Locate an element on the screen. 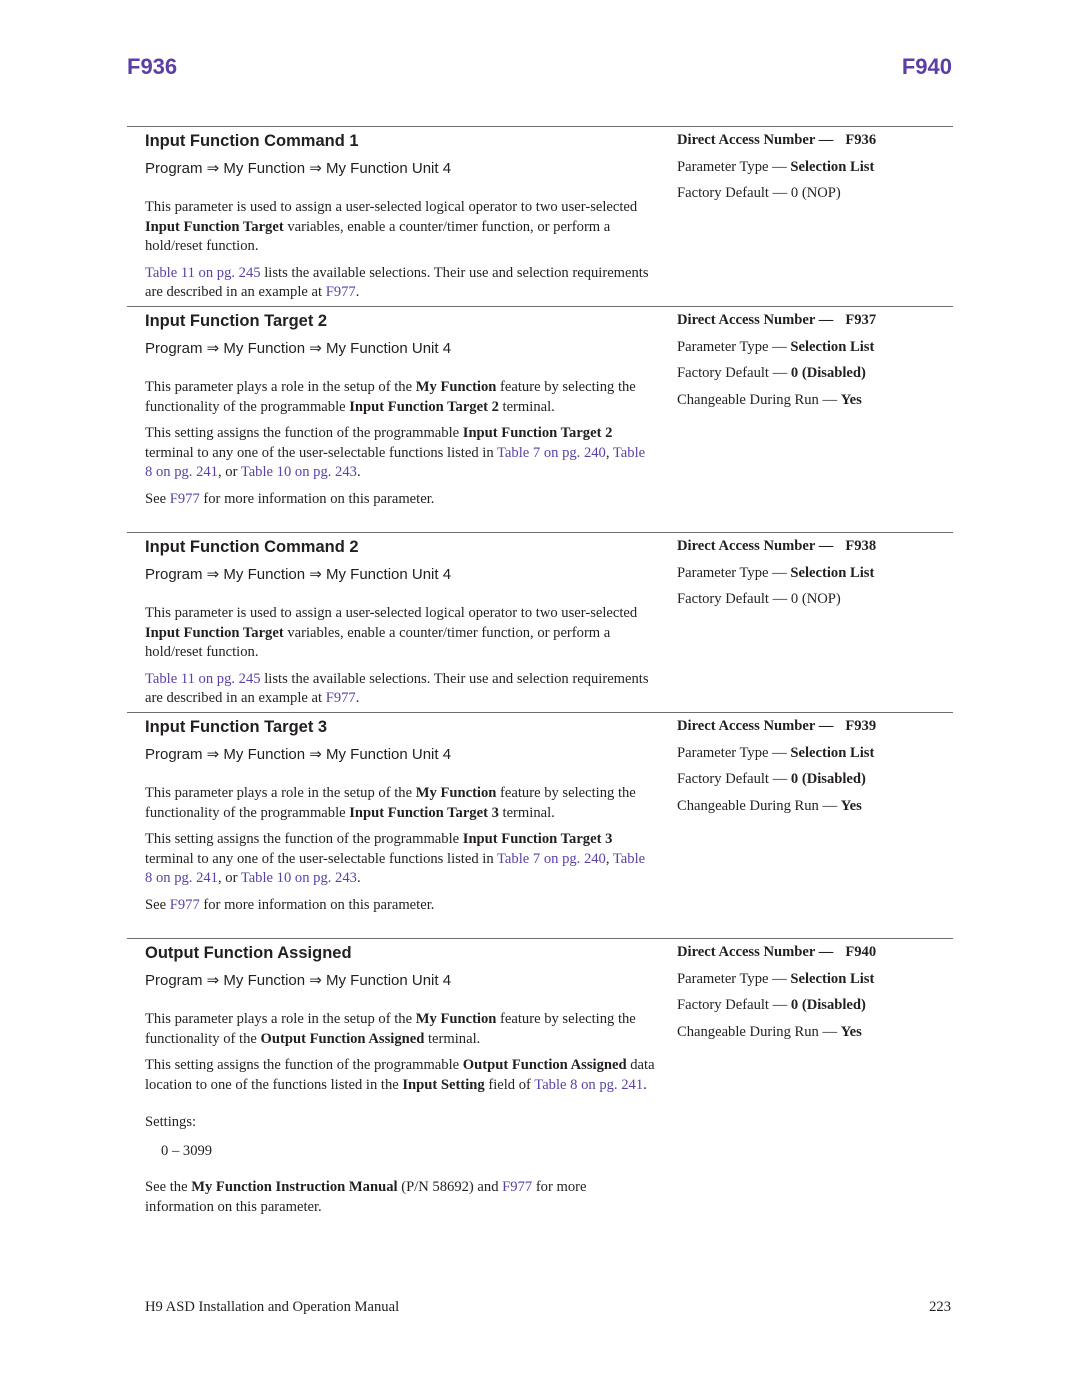 Image resolution: width=1080 pixels, height=1397 pixels. bold-term: Input Function Target 2 is located at coordinates (537, 433).